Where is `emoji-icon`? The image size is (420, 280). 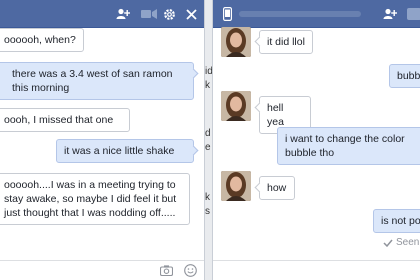 emoji-icon is located at coordinates (190, 270).